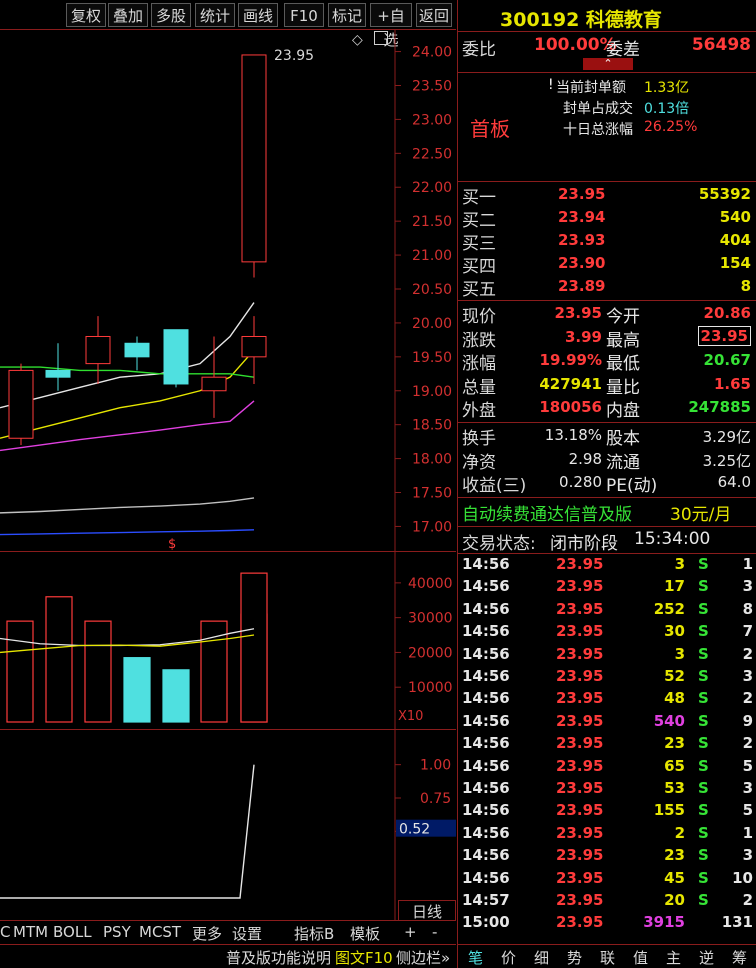 Image resolution: width=756 pixels, height=968 pixels. What do you see at coordinates (607, 745) in the screenshot?
I see `trade-row: 14:56 23.95 23 S 2` at bounding box center [607, 745].